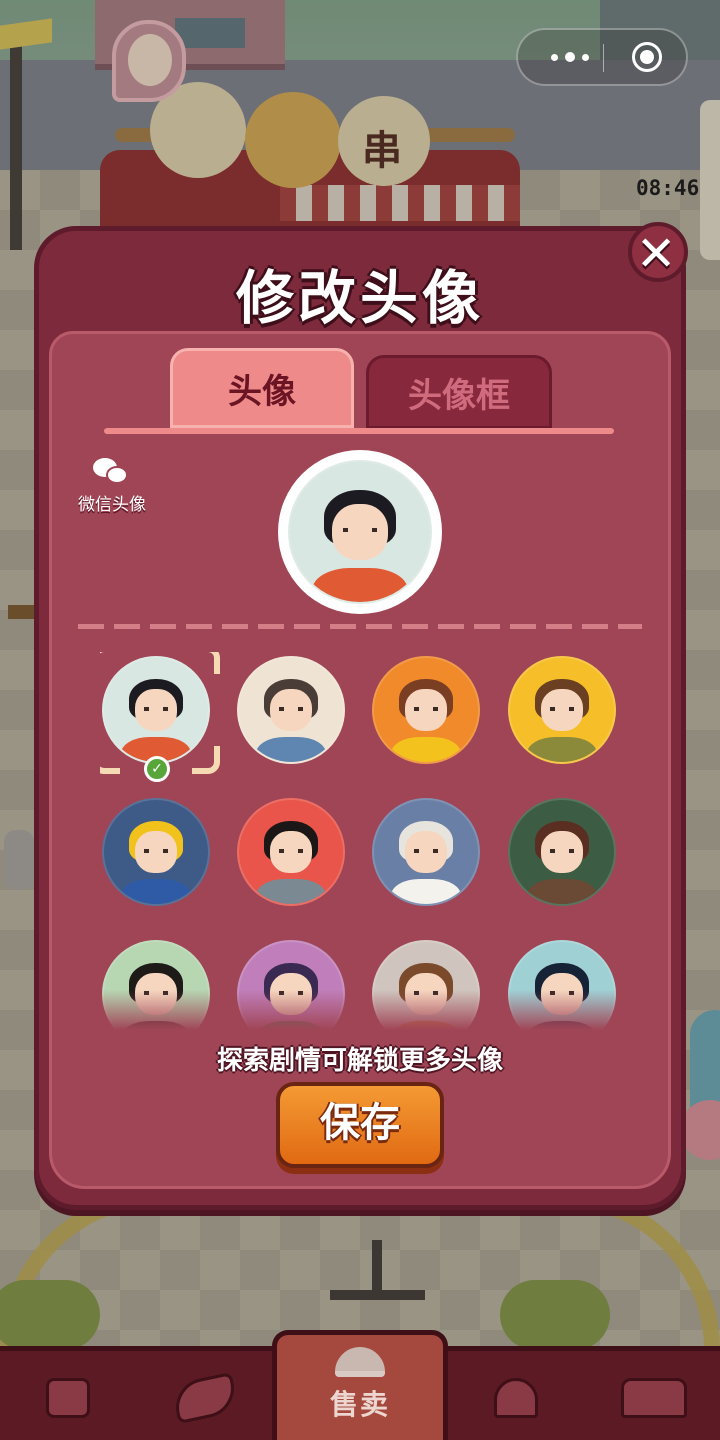 The image size is (720, 1440). Describe the element at coordinates (377, 1250) in the screenshot. I see `menu-easel` at that location.